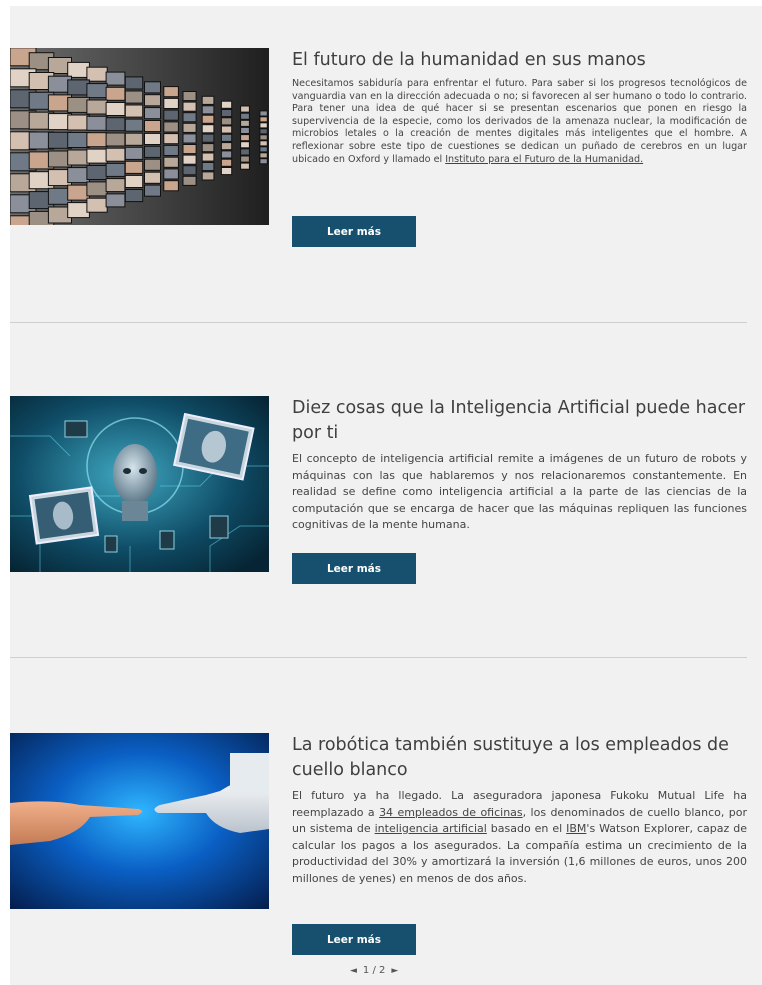 Image resolution: width=762 pixels, height=985 pixels. What do you see at coordinates (519, 60) in the screenshot?
I see `article-title: El futuro de la humanidad en sus manos` at bounding box center [519, 60].